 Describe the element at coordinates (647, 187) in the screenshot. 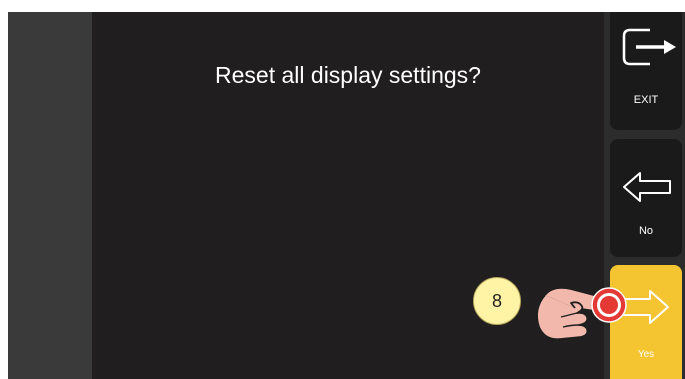

I see `arrow-left-icon` at that location.